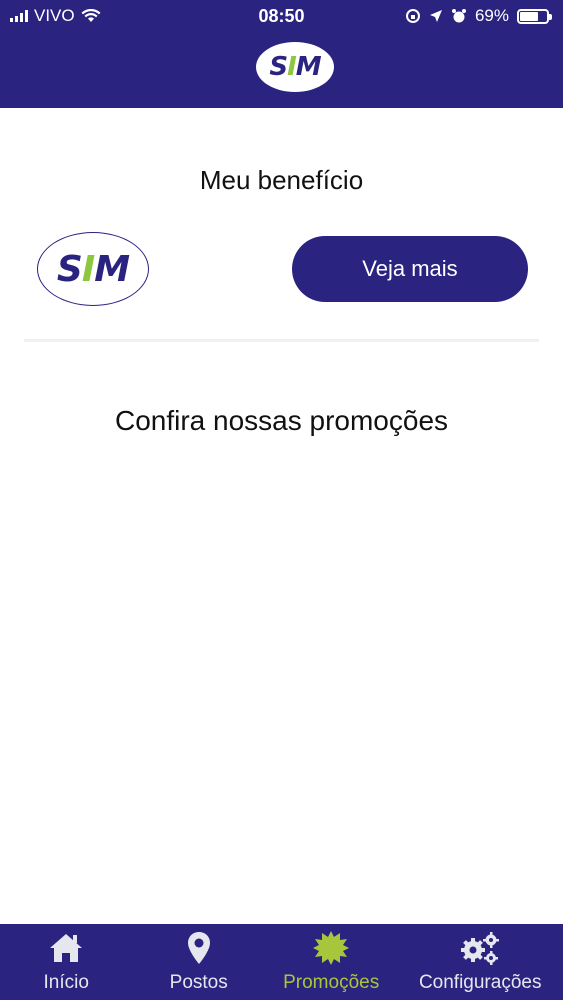 The height and width of the screenshot is (1000, 563). Describe the element at coordinates (66, 982) in the screenshot. I see `tab-label-inicio: Início` at that location.